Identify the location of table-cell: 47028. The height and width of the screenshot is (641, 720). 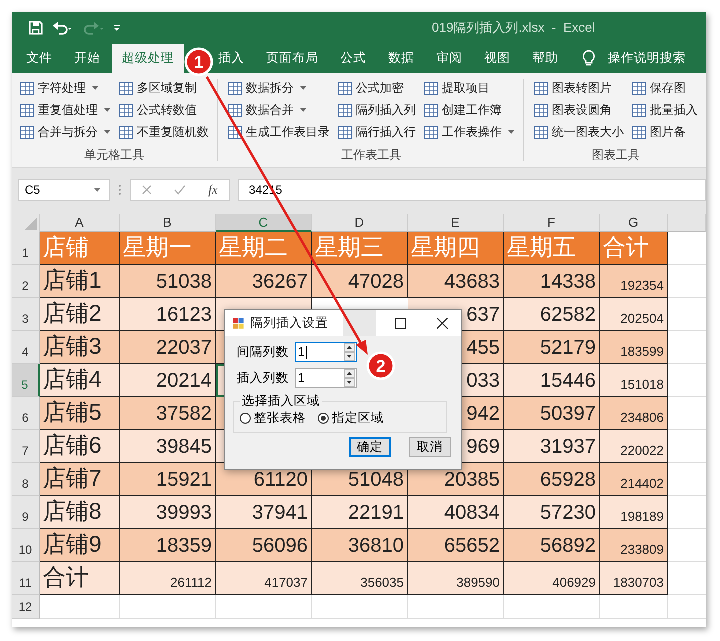
(360, 281).